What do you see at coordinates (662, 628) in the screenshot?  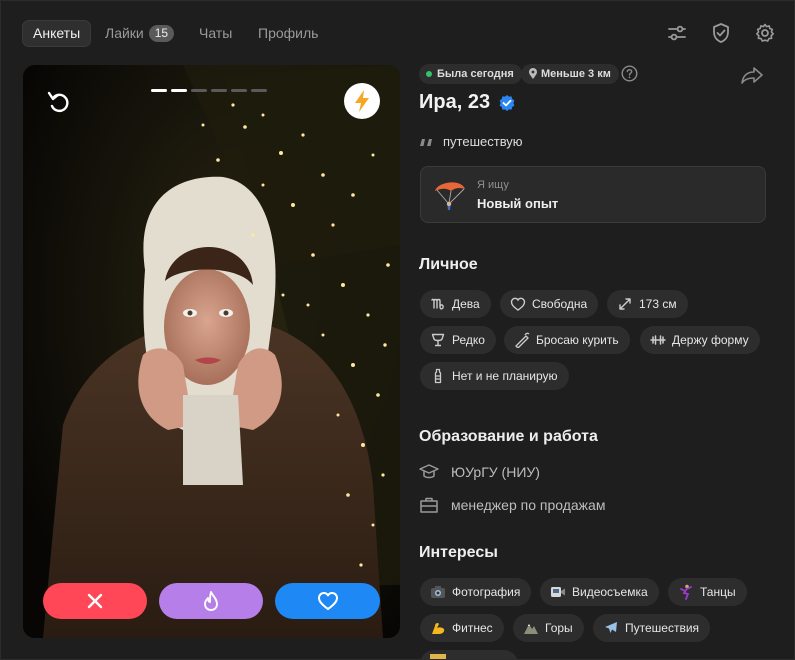 I see `tag-label: Путешествия` at bounding box center [662, 628].